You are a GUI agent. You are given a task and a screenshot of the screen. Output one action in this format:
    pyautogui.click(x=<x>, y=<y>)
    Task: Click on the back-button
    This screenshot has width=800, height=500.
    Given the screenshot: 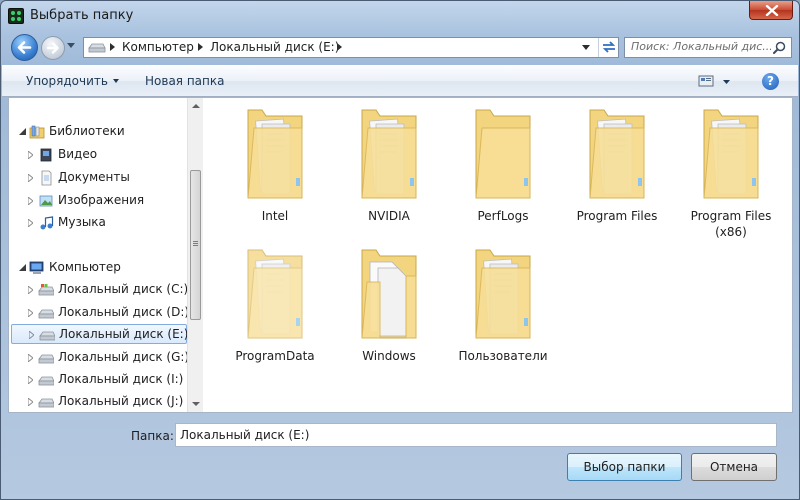 What is the action you would take?
    pyautogui.click(x=24, y=47)
    